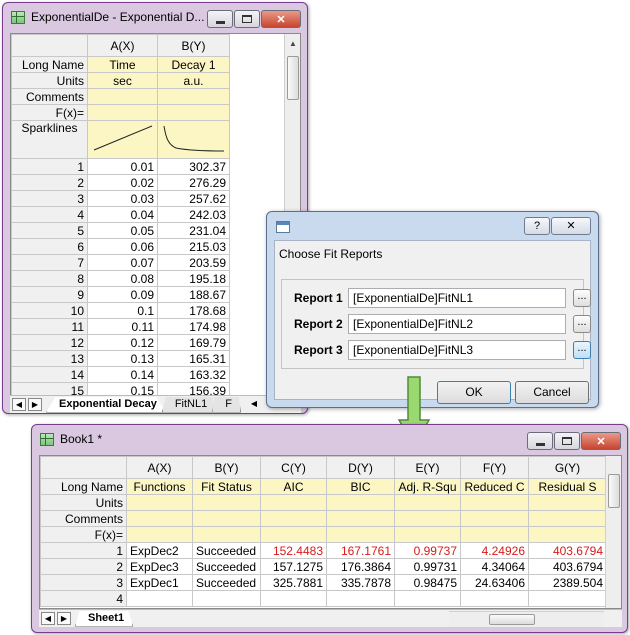 The image size is (630, 635). Describe the element at coordinates (122, 64) in the screenshot. I see `meta-cell: Time` at that location.